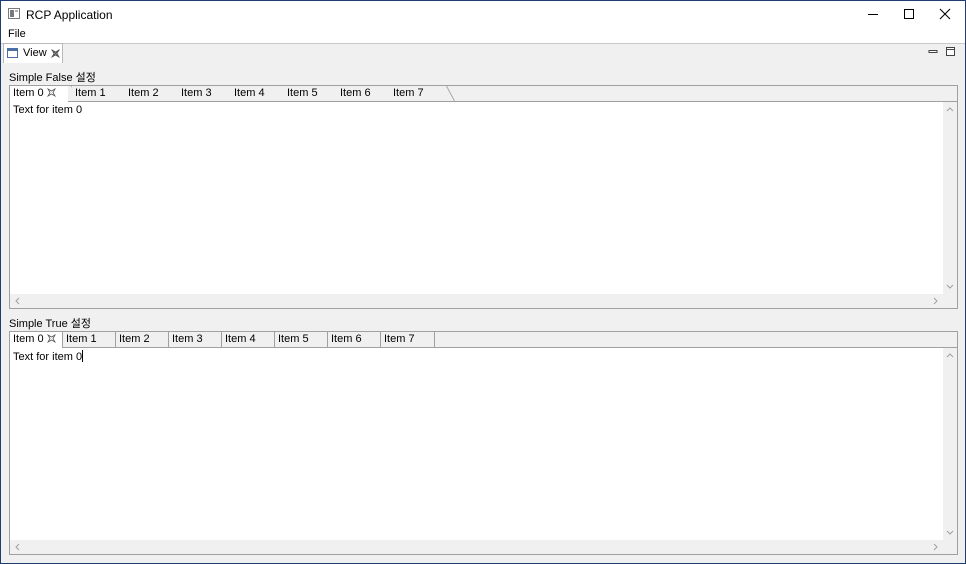 Image resolution: width=966 pixels, height=564 pixels. Describe the element at coordinates (483, 14) in the screenshot. I see `title-bar: RCP Application` at that location.